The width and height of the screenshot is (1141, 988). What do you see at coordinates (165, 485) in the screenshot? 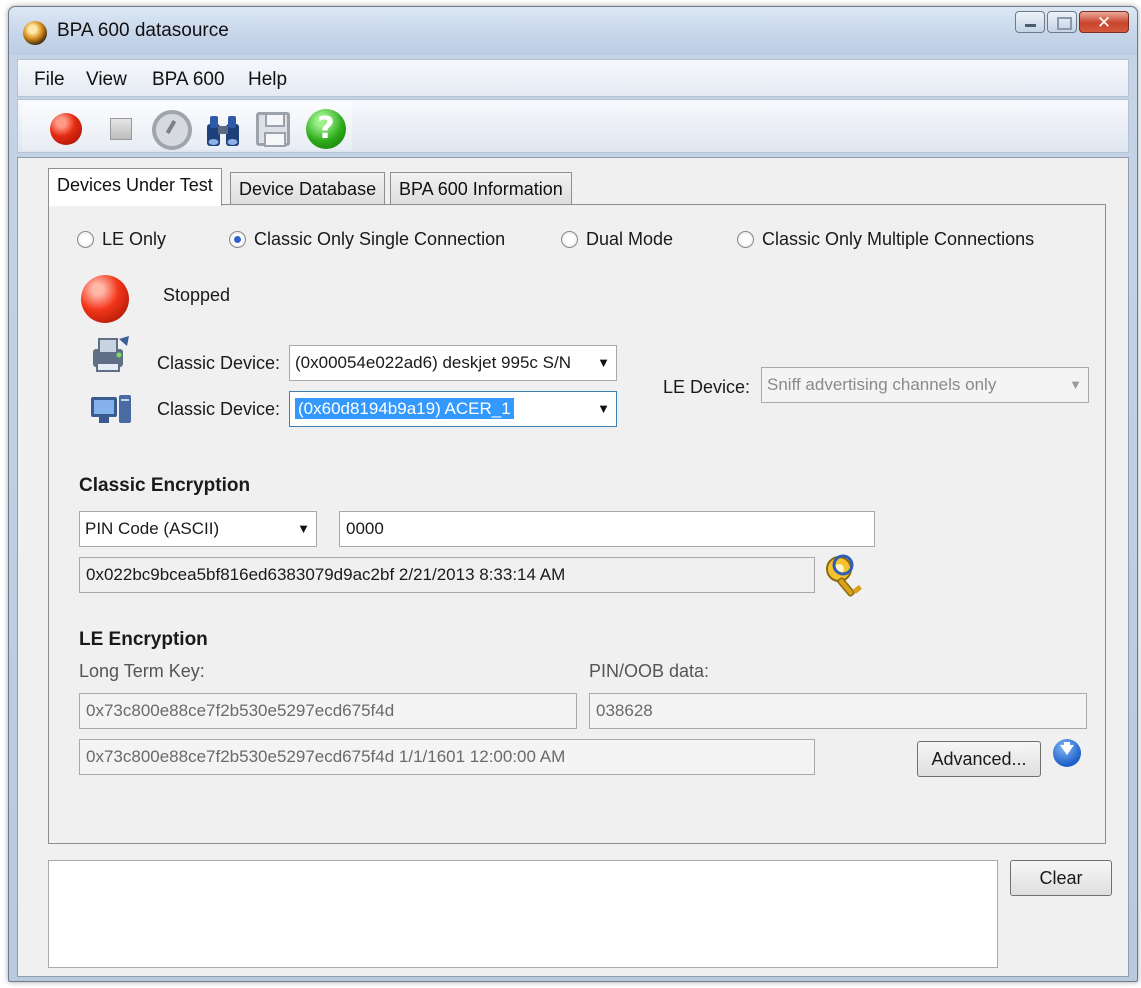
I see `classic-encryption-heading: Classic Encryption` at bounding box center [165, 485].